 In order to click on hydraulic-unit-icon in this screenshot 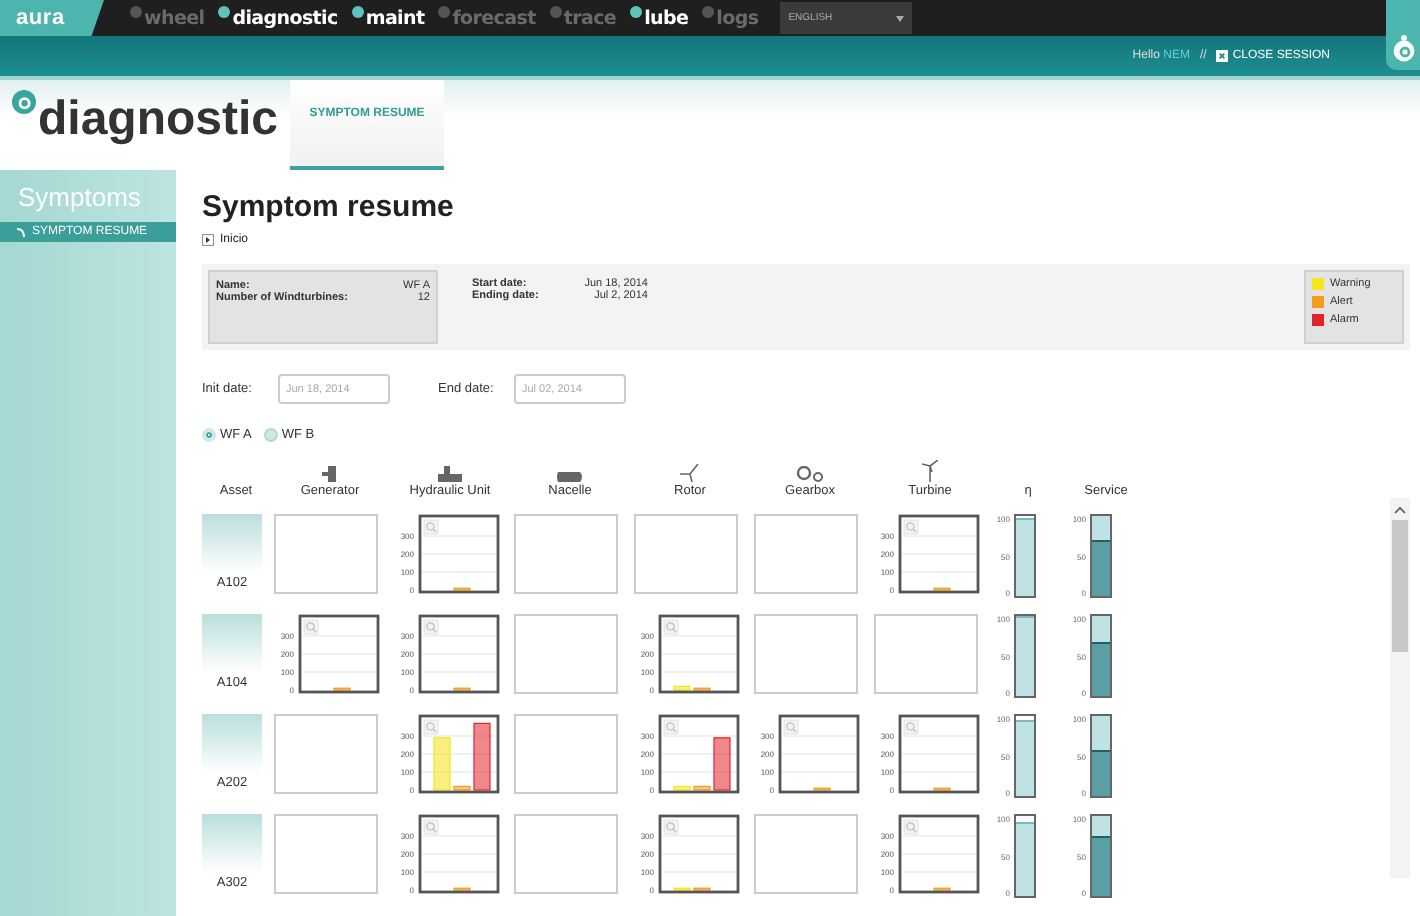, I will do `click(450, 474)`.